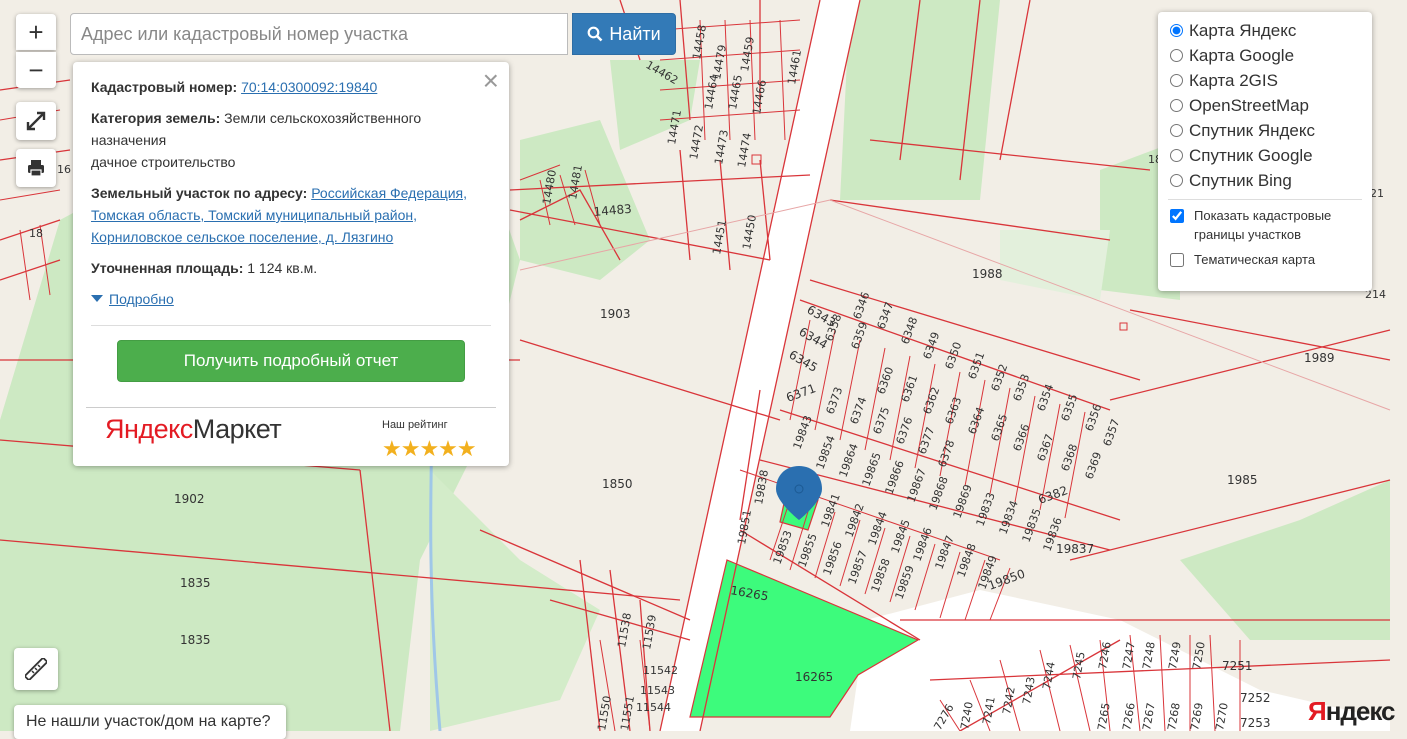  I want to click on svg-text: 7253, so click(1255, 723).